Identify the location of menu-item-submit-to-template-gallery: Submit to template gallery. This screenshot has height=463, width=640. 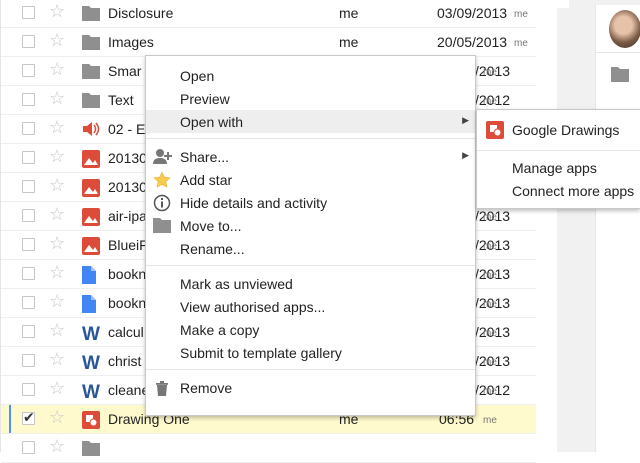
(310, 352).